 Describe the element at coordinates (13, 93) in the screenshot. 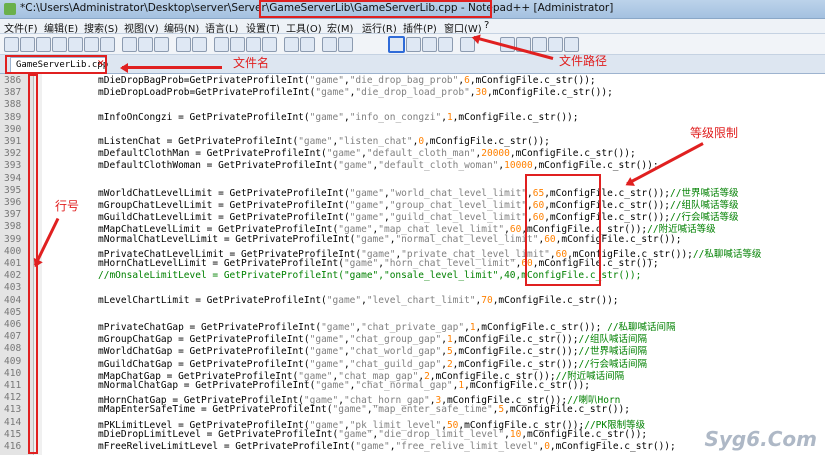

I see `line-number: 387` at that location.